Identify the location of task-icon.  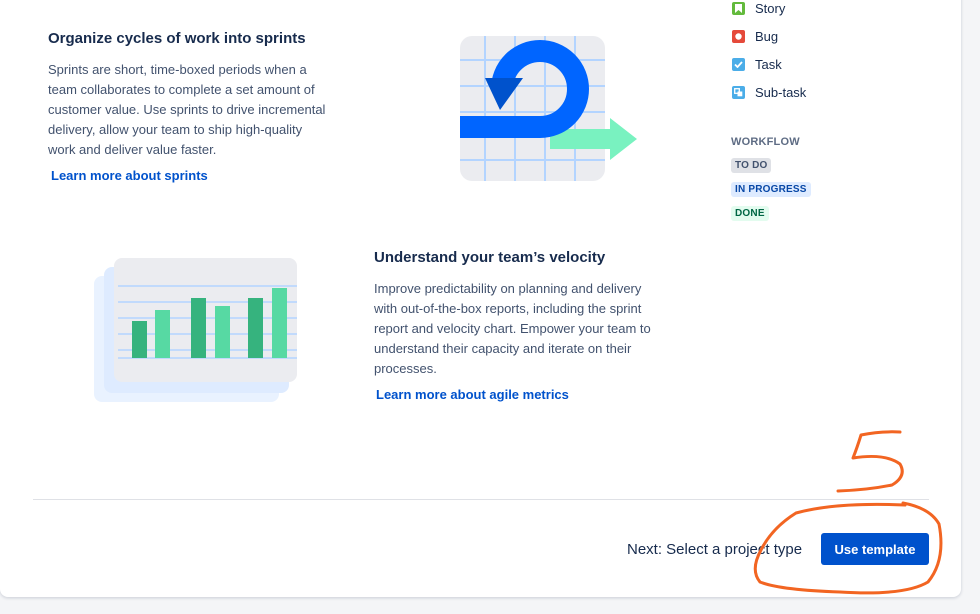
(738, 64).